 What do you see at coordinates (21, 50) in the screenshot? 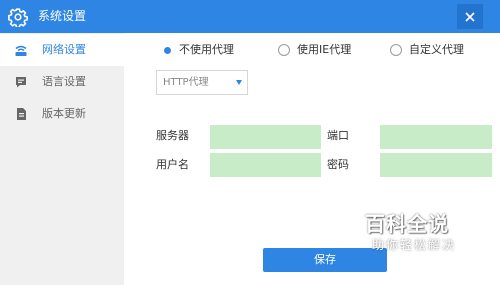
I see `network-icon` at bounding box center [21, 50].